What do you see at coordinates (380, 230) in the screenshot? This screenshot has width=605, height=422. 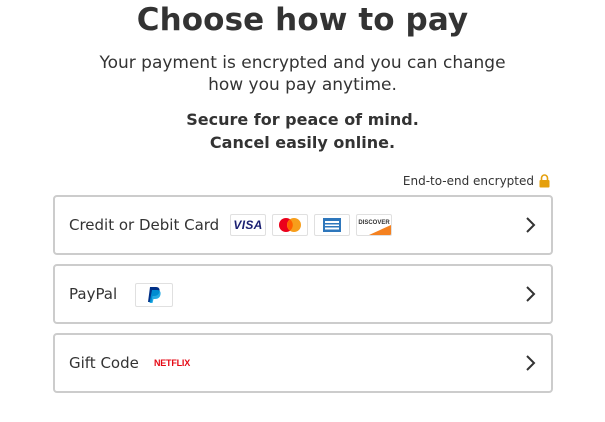 I see `discover-stripe` at bounding box center [380, 230].